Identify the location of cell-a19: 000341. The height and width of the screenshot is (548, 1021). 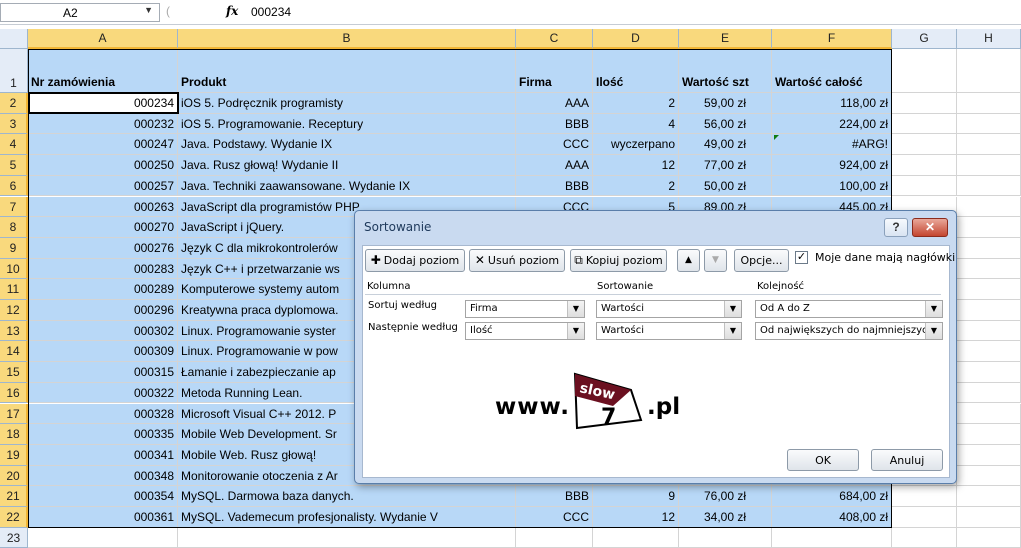
(103, 455).